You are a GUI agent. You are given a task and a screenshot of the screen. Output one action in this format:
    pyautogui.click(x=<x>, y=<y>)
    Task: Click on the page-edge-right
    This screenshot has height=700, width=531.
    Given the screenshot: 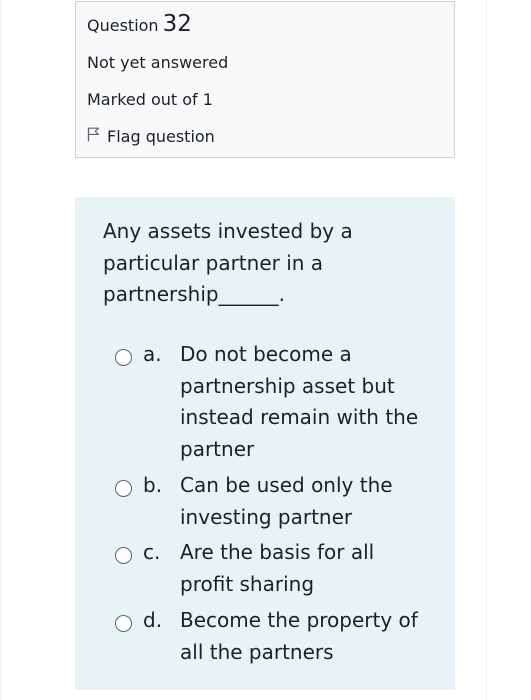 What is the action you would take?
    pyautogui.click(x=486, y=350)
    